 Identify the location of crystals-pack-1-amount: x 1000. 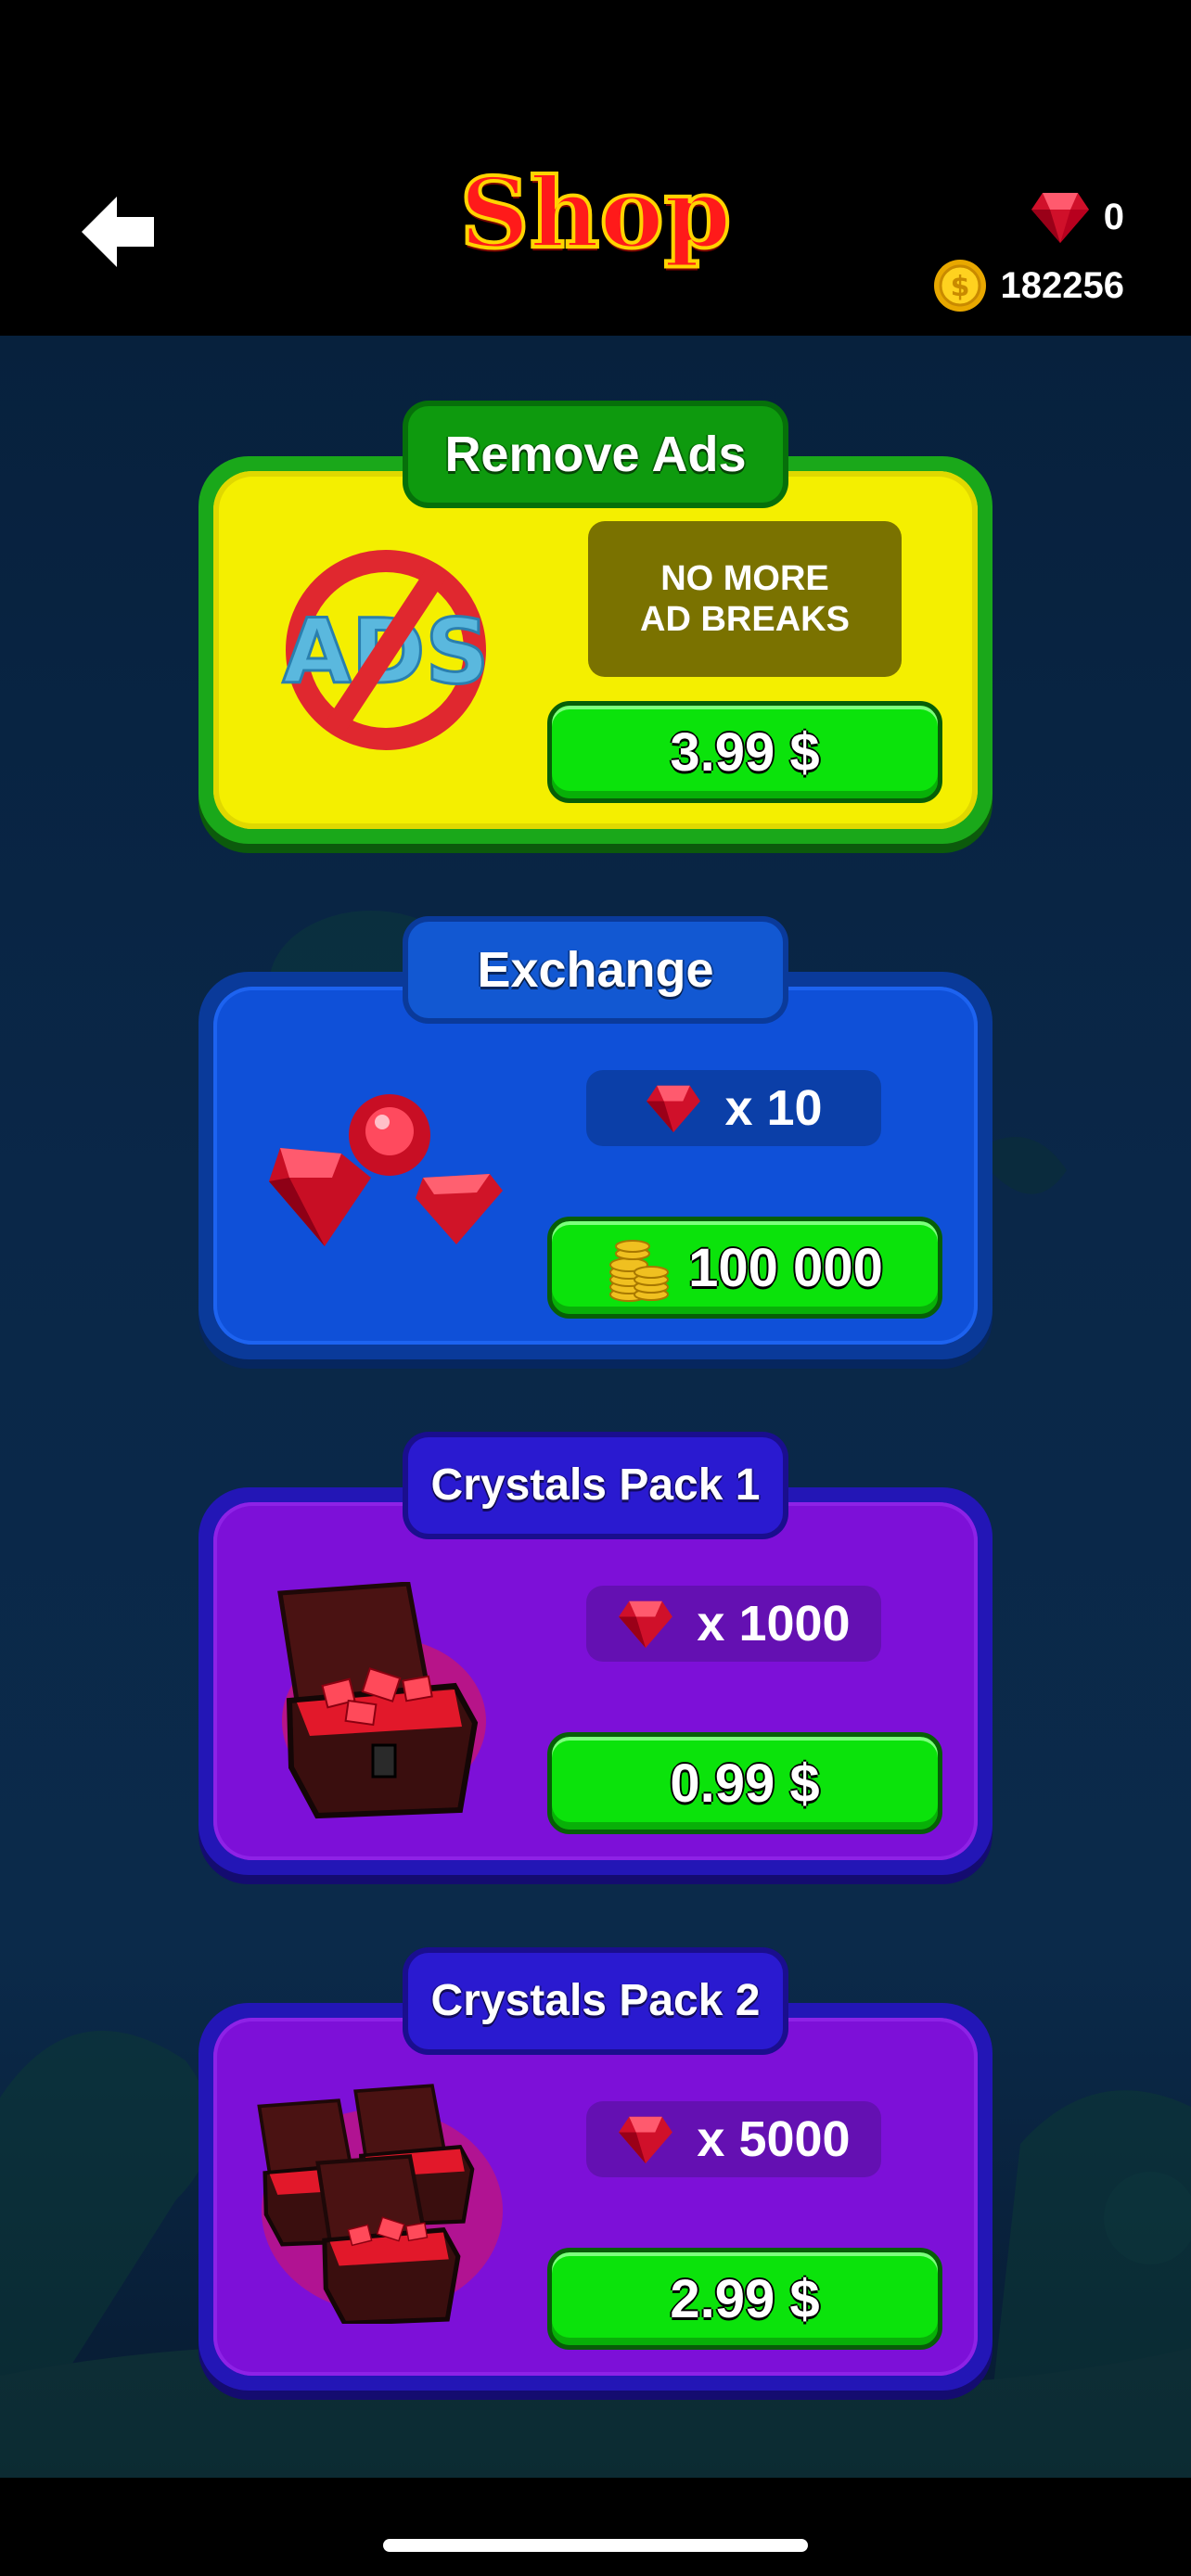
(733, 1624).